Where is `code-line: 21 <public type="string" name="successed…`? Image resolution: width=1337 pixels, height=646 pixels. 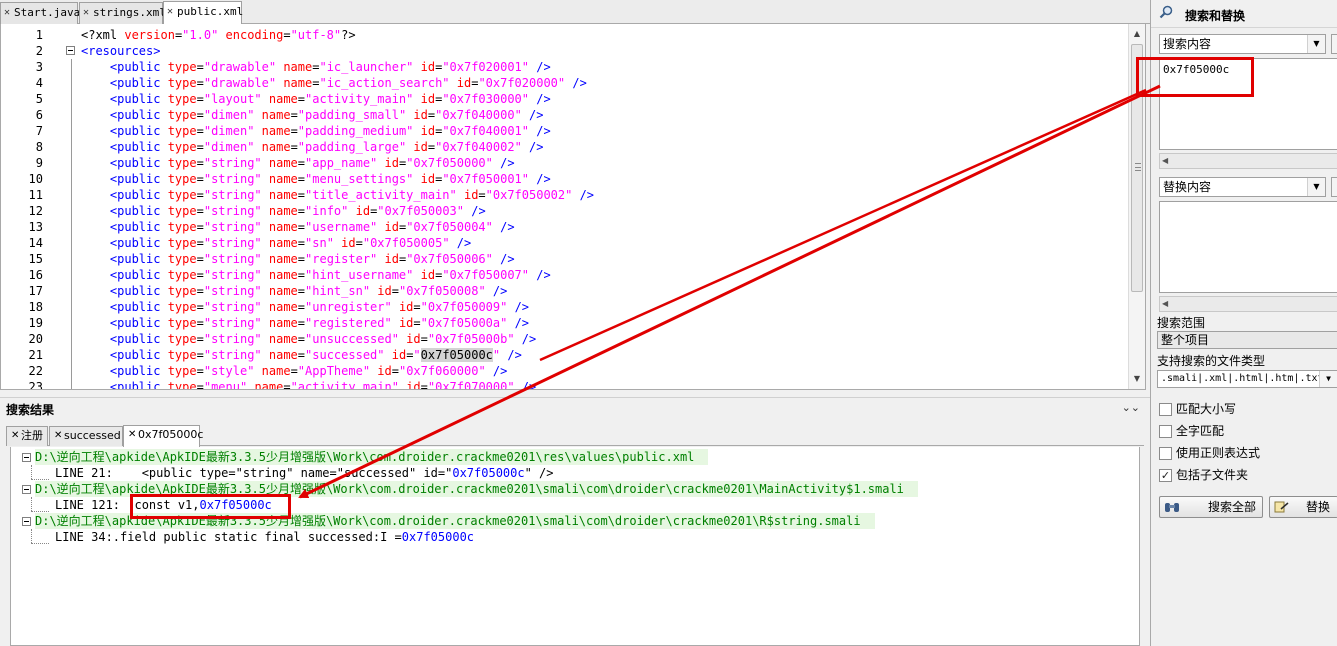
code-line: 21 <public type="string" name="successed… is located at coordinates (578, 355).